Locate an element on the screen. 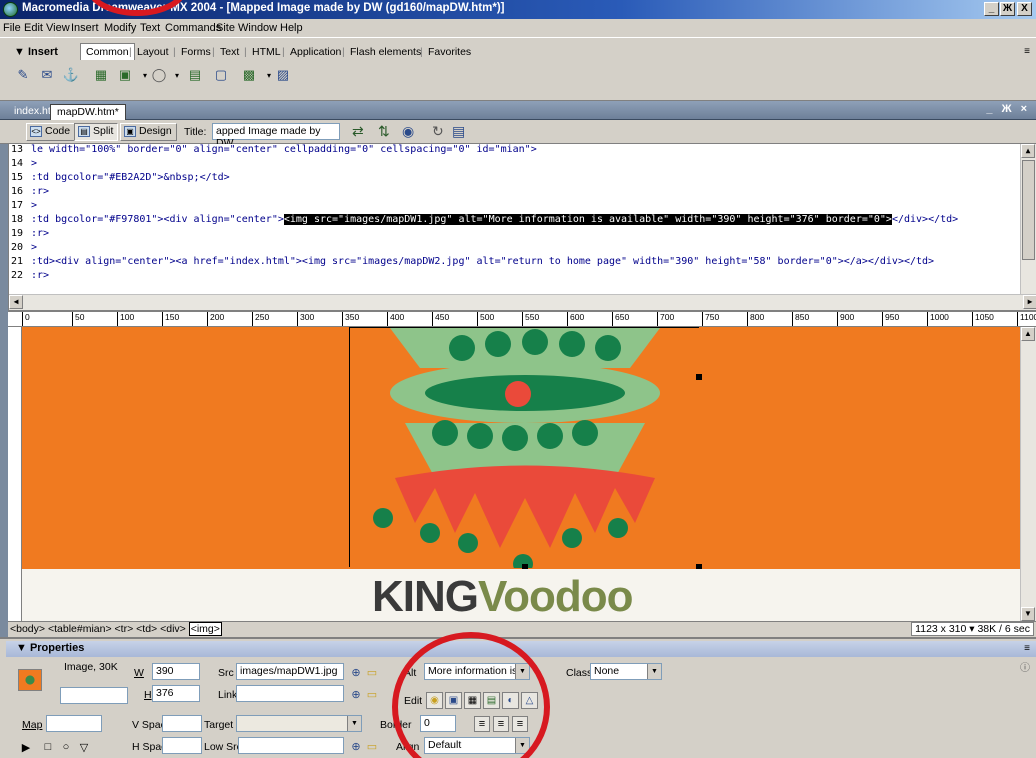  tag-div: <div> is located at coordinates (173, 629).